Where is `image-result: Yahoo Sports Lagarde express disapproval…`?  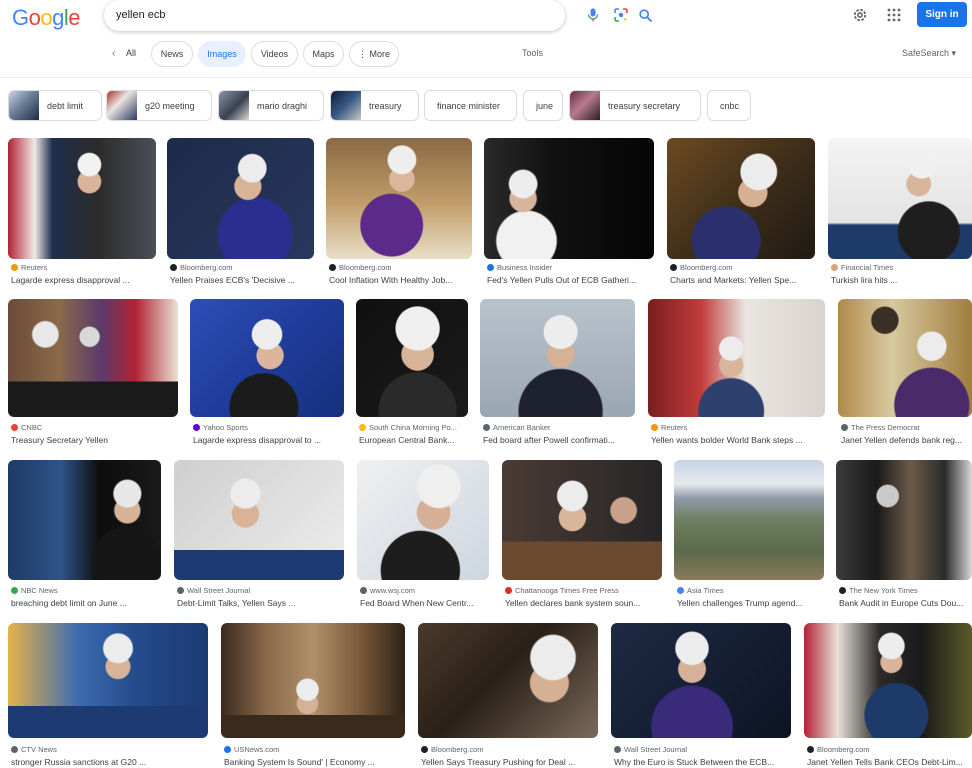
image-result: Yahoo Sports Lagarde express disapproval… is located at coordinates (267, 374).